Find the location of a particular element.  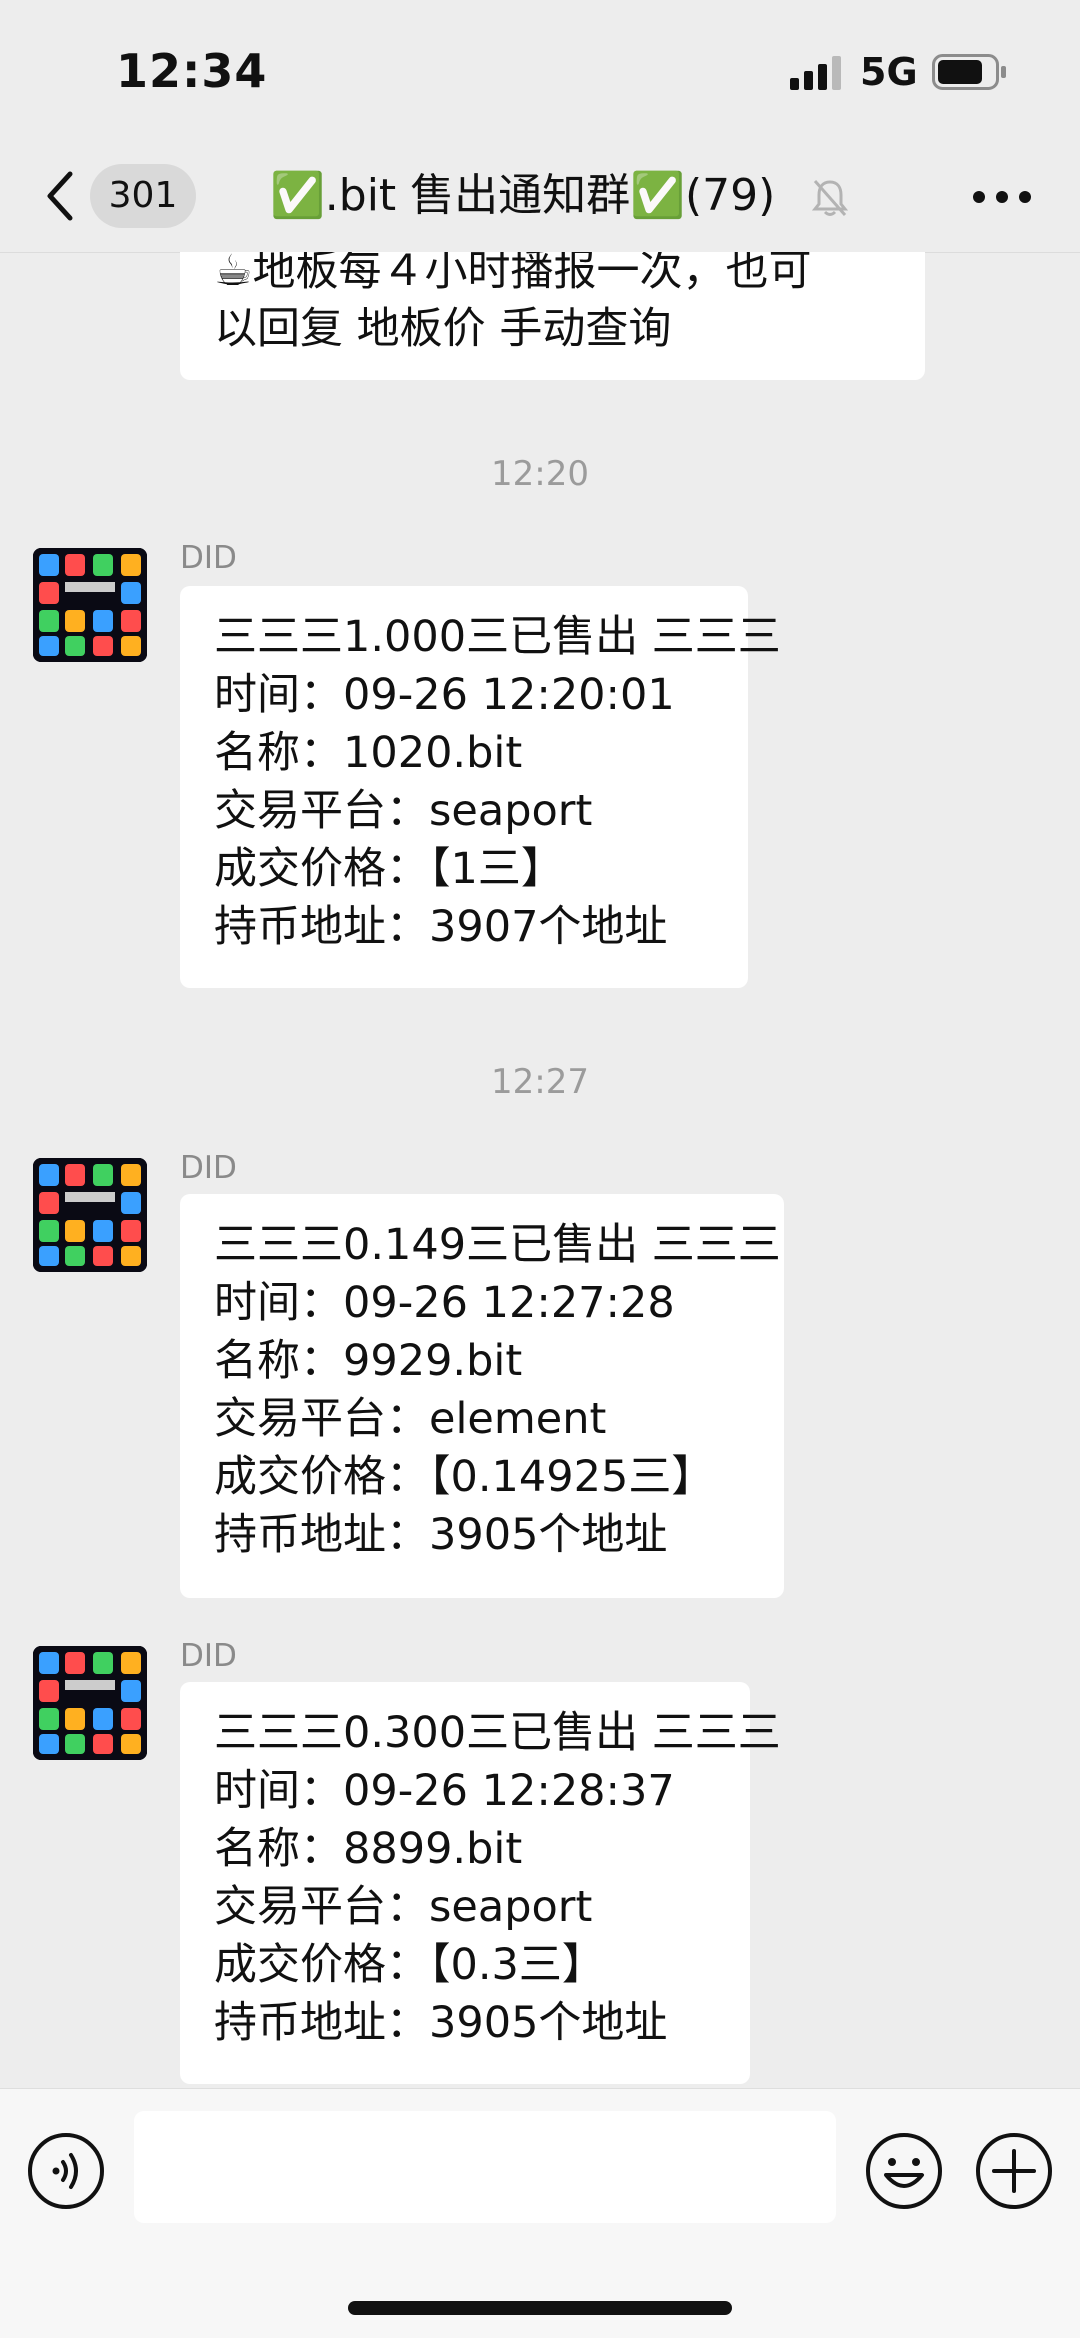

message-line: 成交价格：【0.14925三】 is located at coordinates (464, 1477).